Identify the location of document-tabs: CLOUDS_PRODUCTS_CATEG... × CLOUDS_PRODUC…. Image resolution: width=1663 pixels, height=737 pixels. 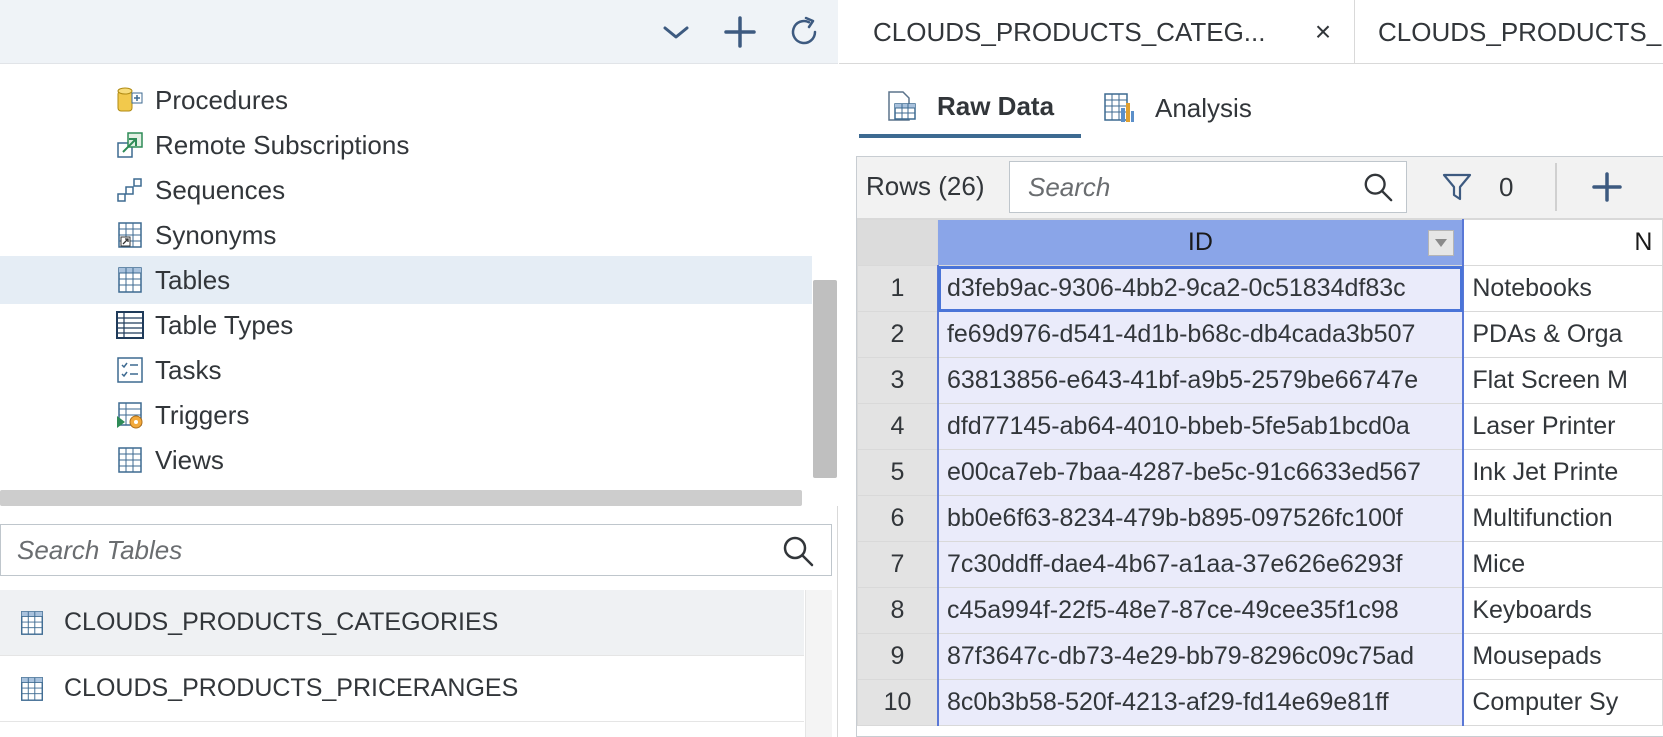
(1251, 32).